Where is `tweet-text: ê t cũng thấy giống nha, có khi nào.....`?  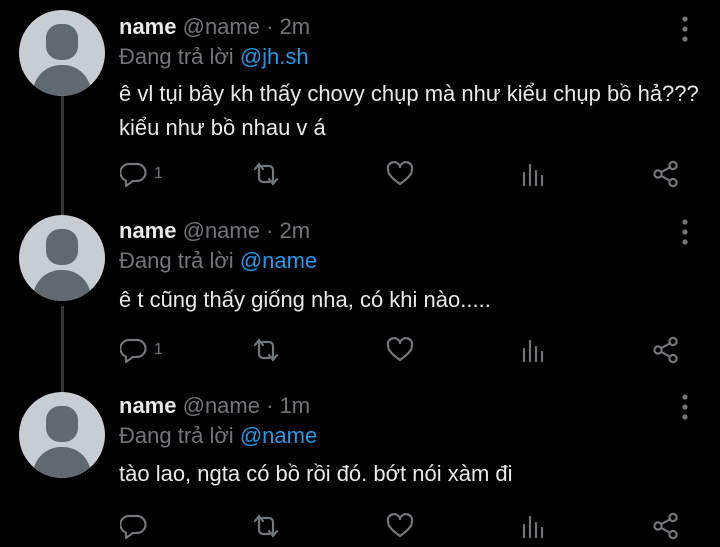 tweet-text: ê t cũng thấy giống nha, có khi nào..... is located at coordinates (305, 299).